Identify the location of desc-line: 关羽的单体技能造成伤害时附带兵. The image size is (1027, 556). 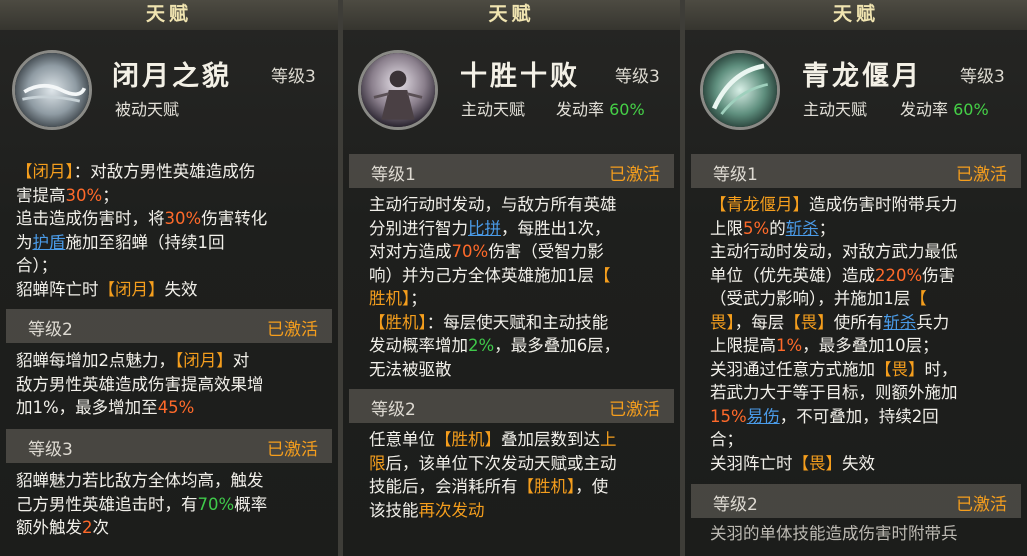
(834, 533).